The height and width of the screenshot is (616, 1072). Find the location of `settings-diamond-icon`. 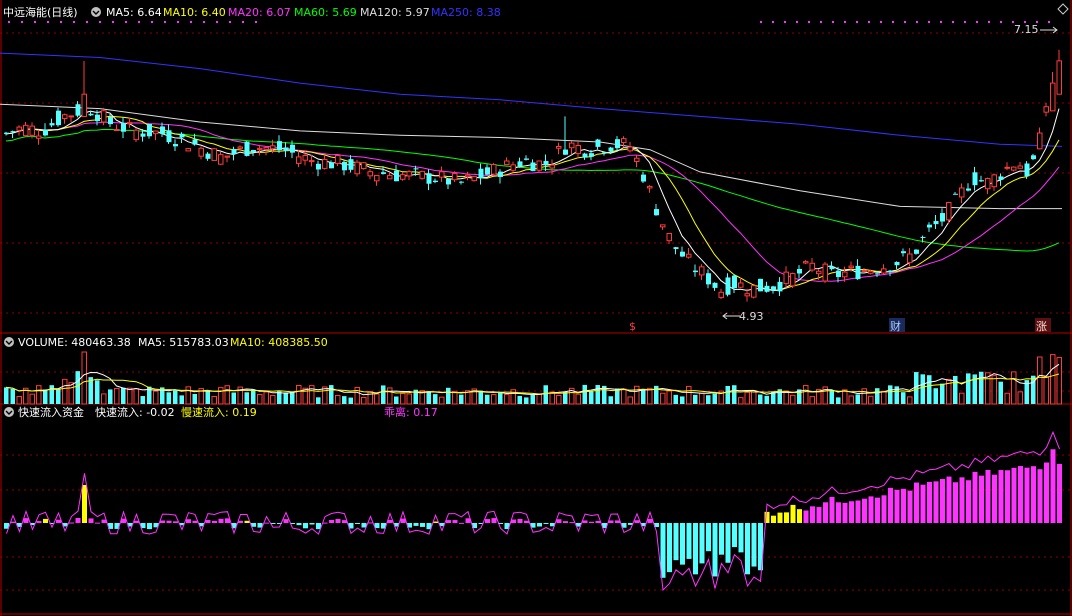

settings-diamond-icon is located at coordinates (1063, 9).